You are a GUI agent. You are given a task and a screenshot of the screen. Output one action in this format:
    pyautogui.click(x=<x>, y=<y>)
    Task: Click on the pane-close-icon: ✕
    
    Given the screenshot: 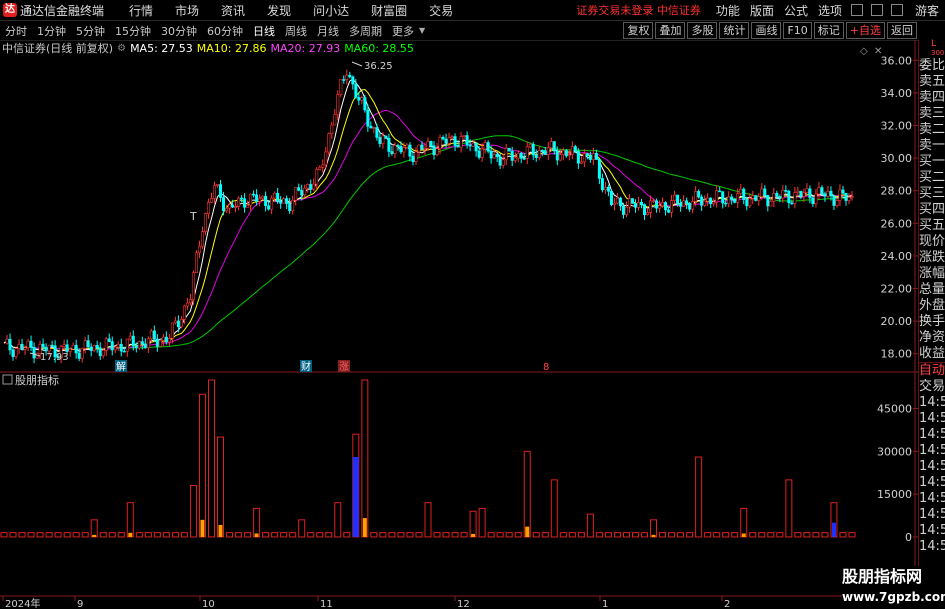 What is the action you would take?
    pyautogui.click(x=878, y=51)
    